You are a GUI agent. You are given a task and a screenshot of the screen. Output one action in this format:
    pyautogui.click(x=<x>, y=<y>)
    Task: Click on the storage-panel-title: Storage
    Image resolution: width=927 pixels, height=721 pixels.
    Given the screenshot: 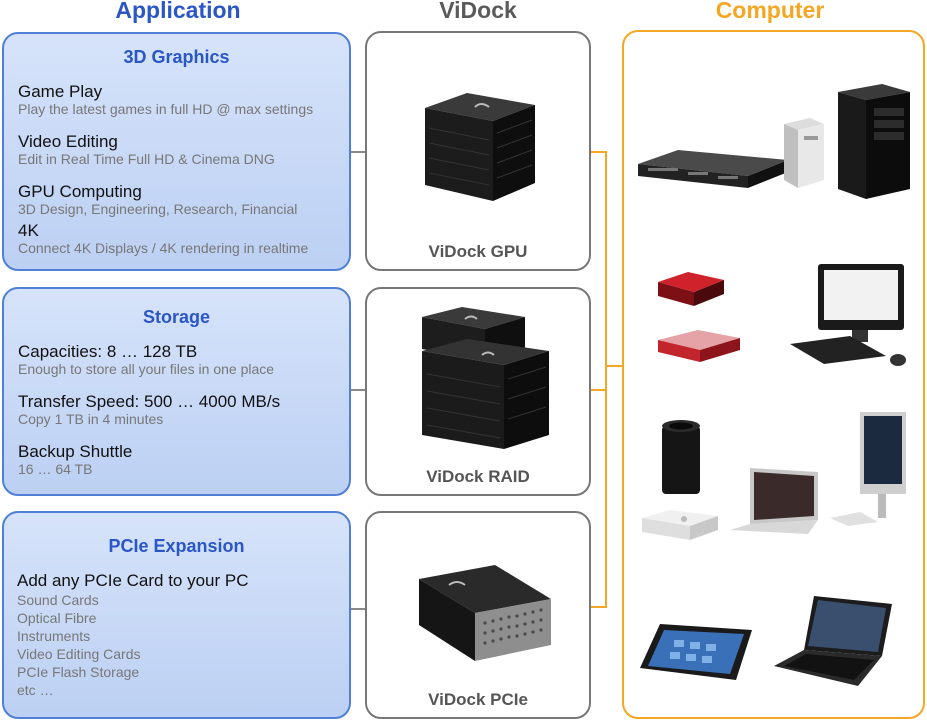 What is the action you would take?
    pyautogui.click(x=176, y=317)
    